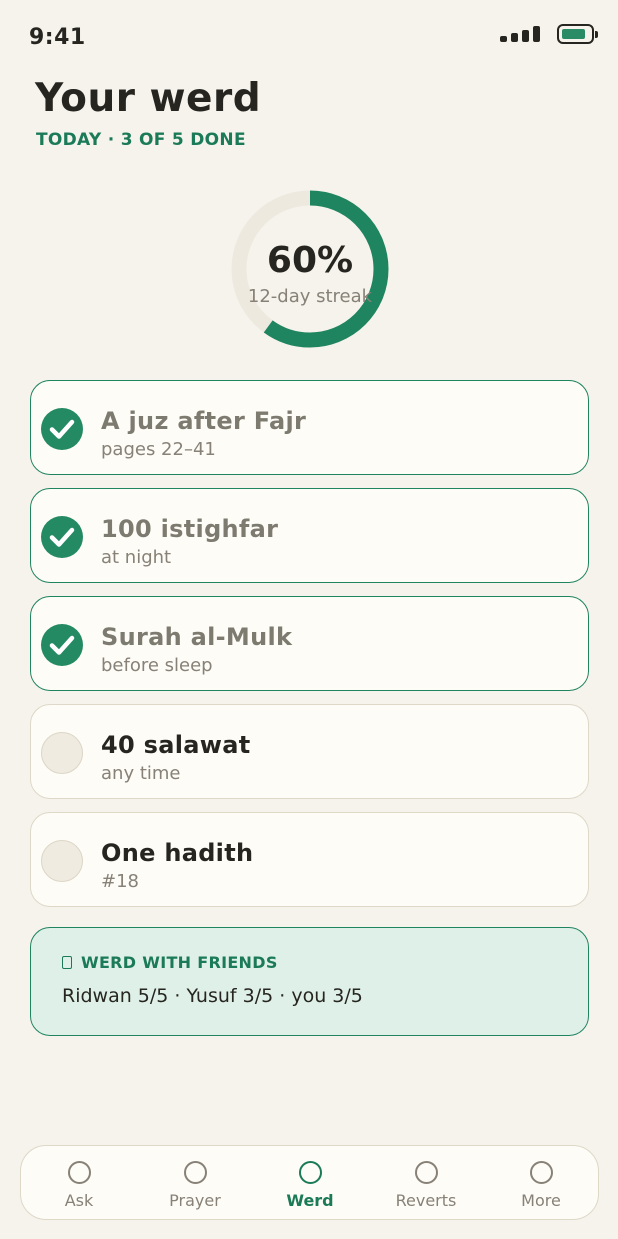  Describe the element at coordinates (426, 1172) in the screenshot. I see `reverts-icon` at that location.